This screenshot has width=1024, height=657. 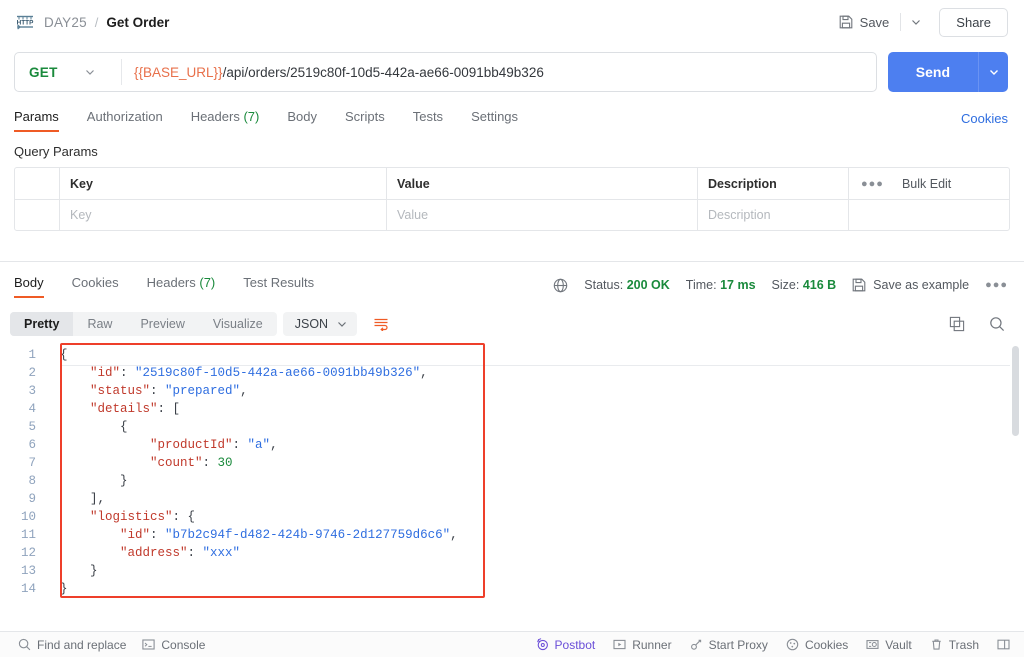 What do you see at coordinates (997, 324) in the screenshot?
I see `search-body-button` at bounding box center [997, 324].